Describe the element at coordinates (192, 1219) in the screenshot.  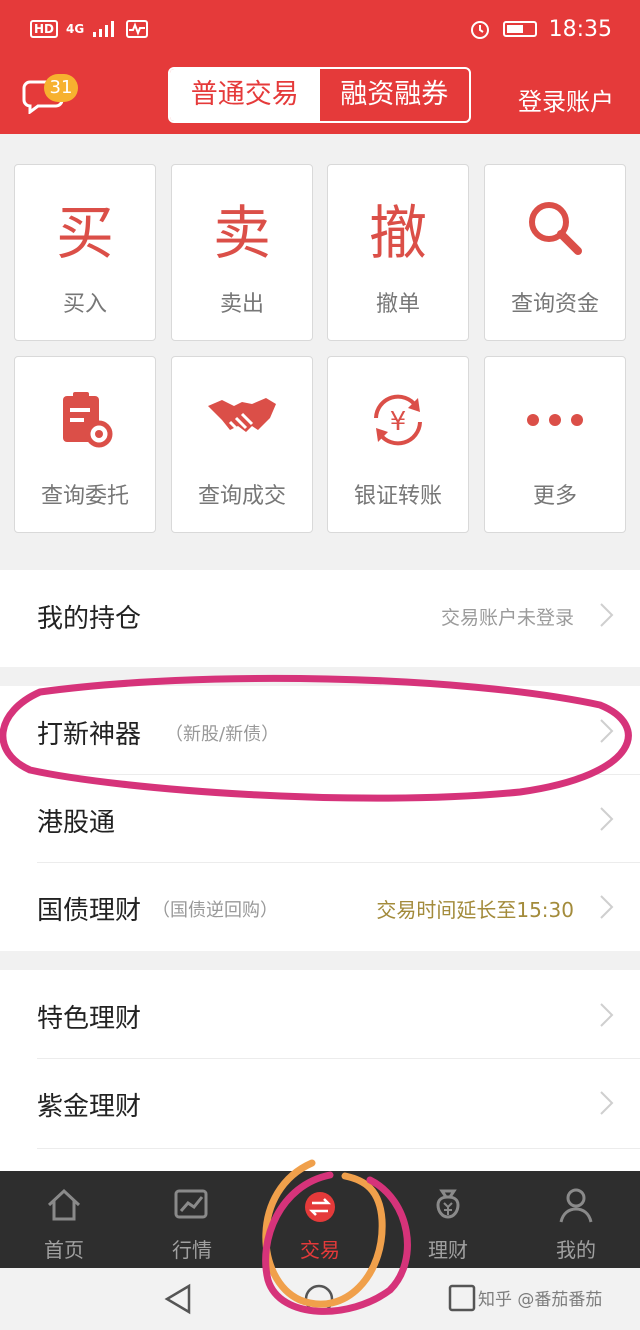
I see `tab-market: 行情` at that location.